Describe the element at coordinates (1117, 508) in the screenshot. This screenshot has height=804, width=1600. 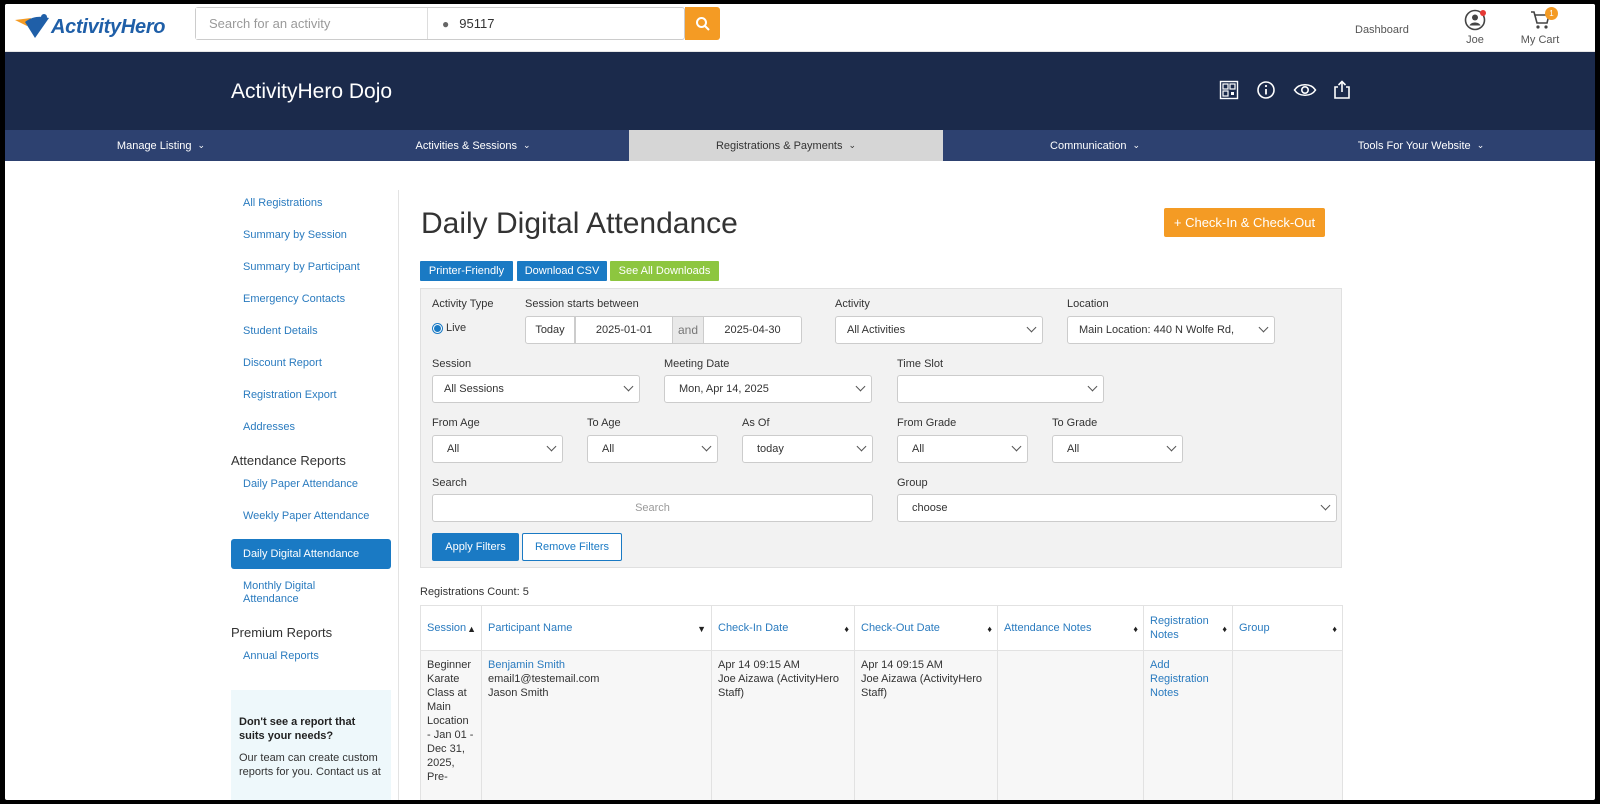
I see `group-select: choose` at that location.